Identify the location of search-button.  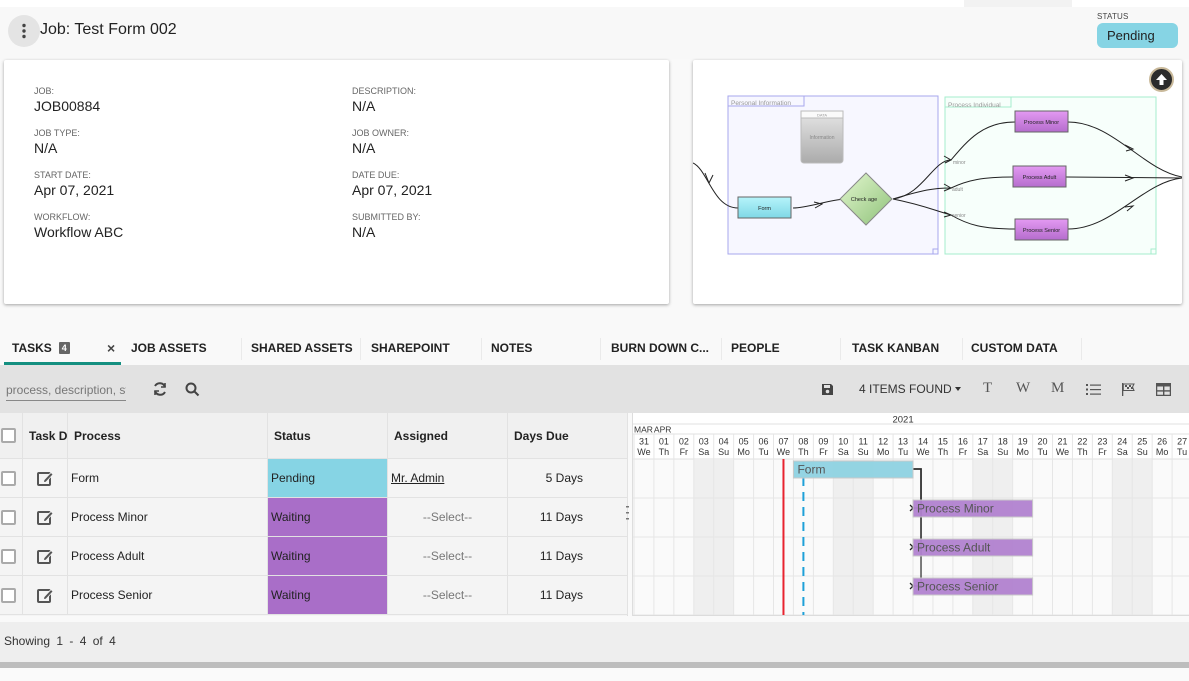
(192, 389).